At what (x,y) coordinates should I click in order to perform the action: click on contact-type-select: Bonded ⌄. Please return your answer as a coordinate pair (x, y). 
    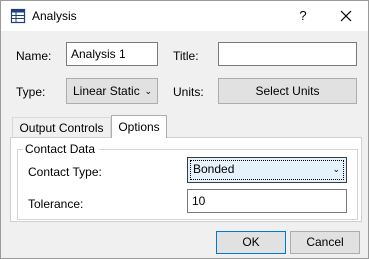
    Looking at the image, I should click on (267, 170).